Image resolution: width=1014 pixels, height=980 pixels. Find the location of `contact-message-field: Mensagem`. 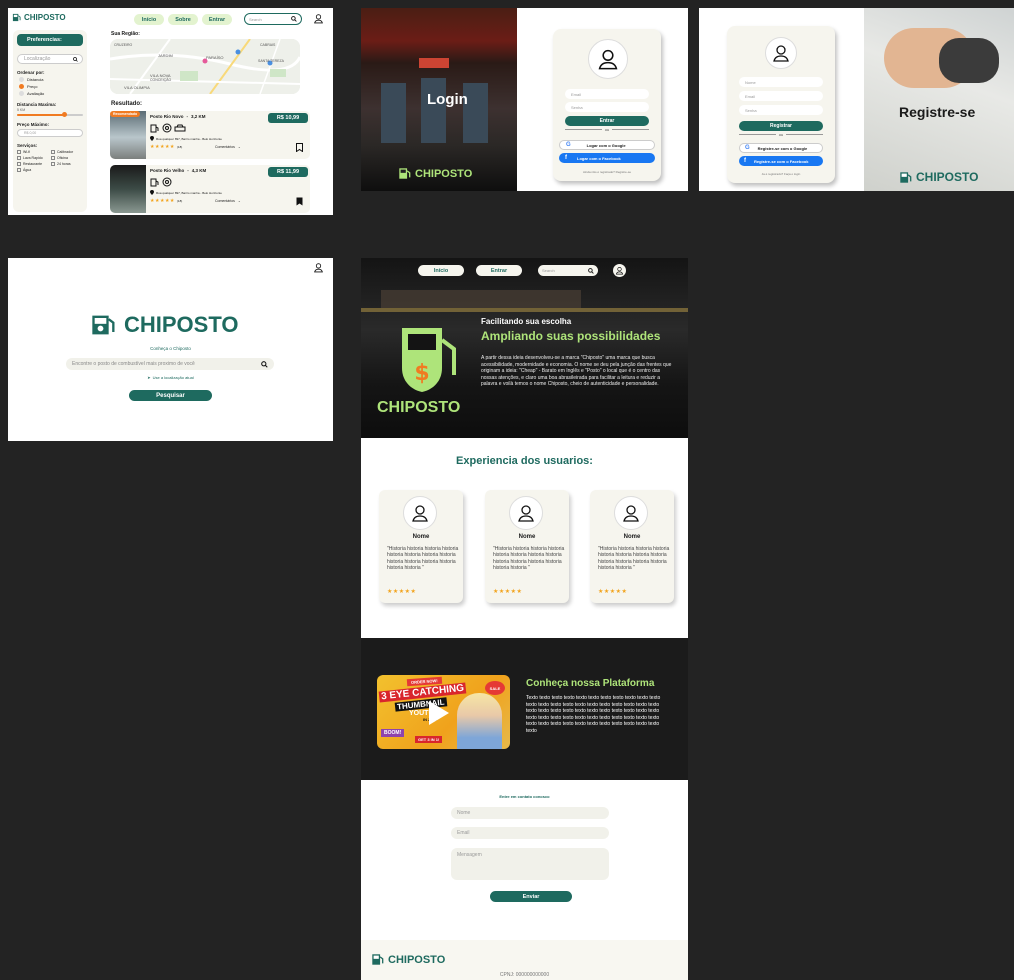

contact-message-field: Mensagem is located at coordinates (530, 864).